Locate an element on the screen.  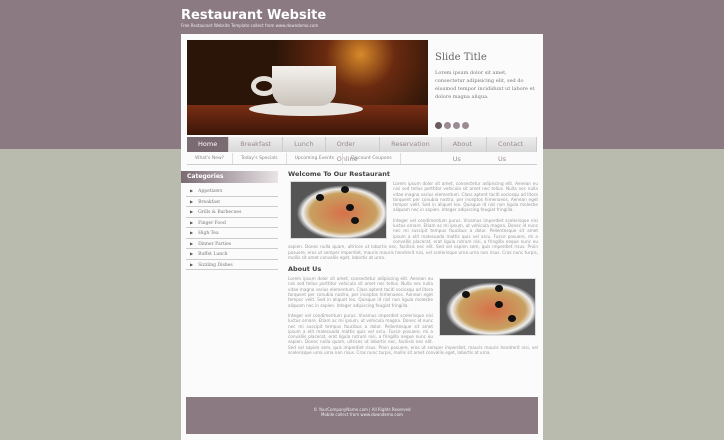
nav-order-online: Order Online is located at coordinates (353, 150).